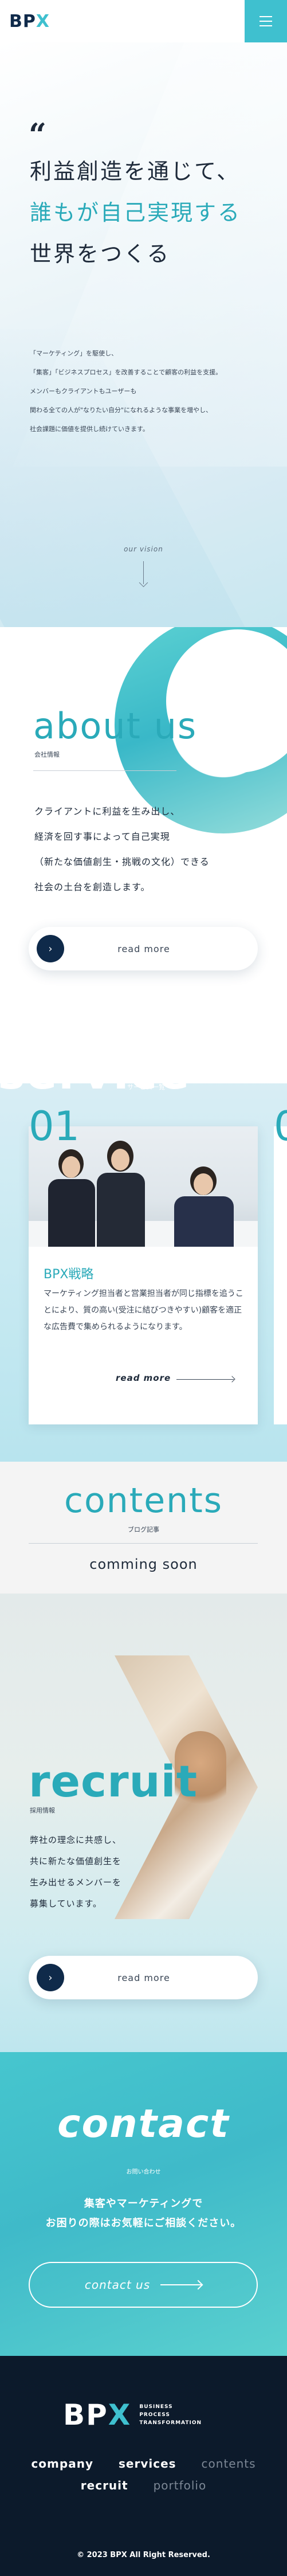  What do you see at coordinates (102, 836) in the screenshot?
I see `about-body-line: 経済を回す事によって自己実現` at bounding box center [102, 836].